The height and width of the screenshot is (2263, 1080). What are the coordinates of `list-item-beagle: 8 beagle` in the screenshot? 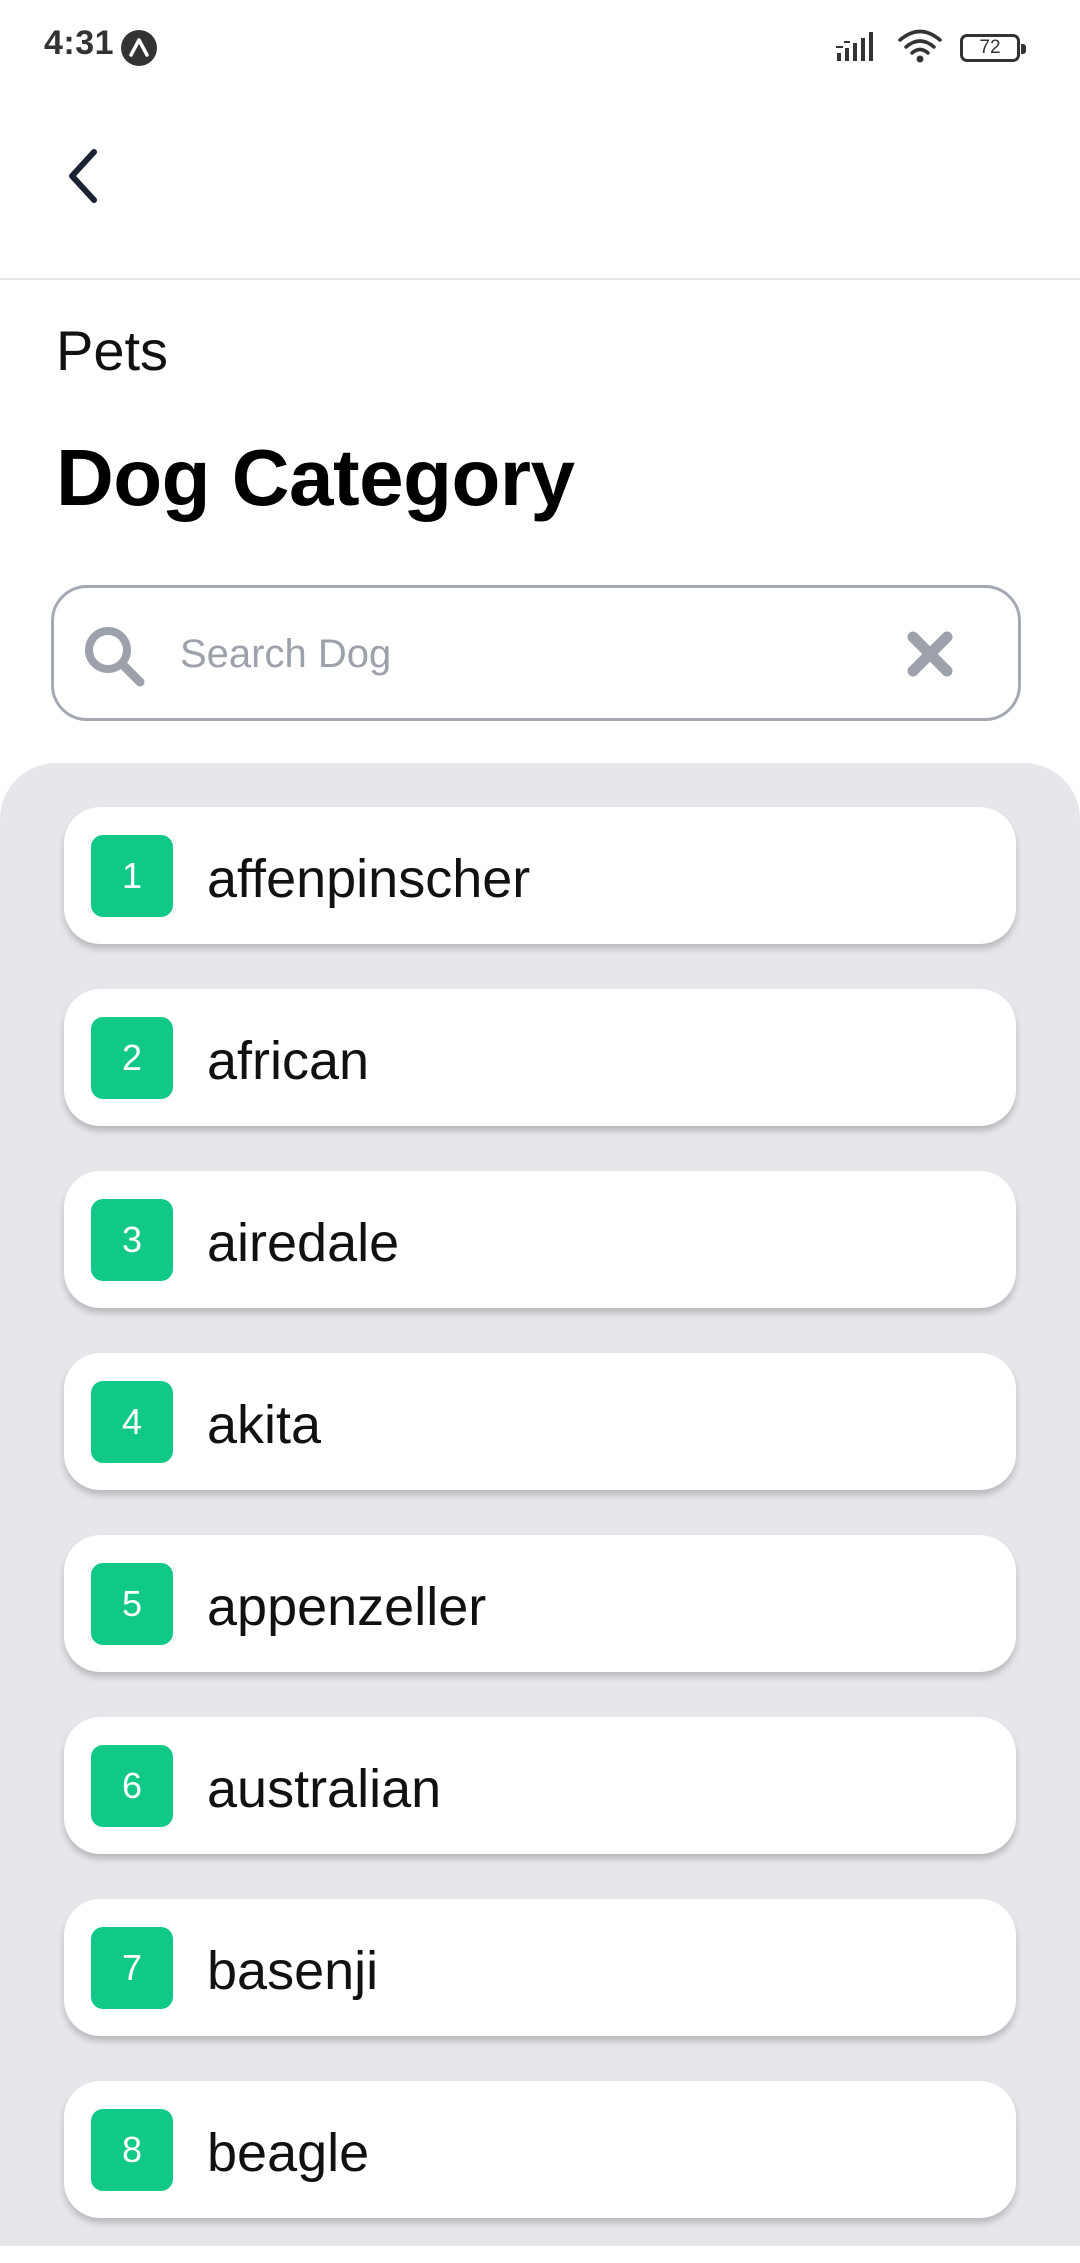 It's located at (540, 2149).